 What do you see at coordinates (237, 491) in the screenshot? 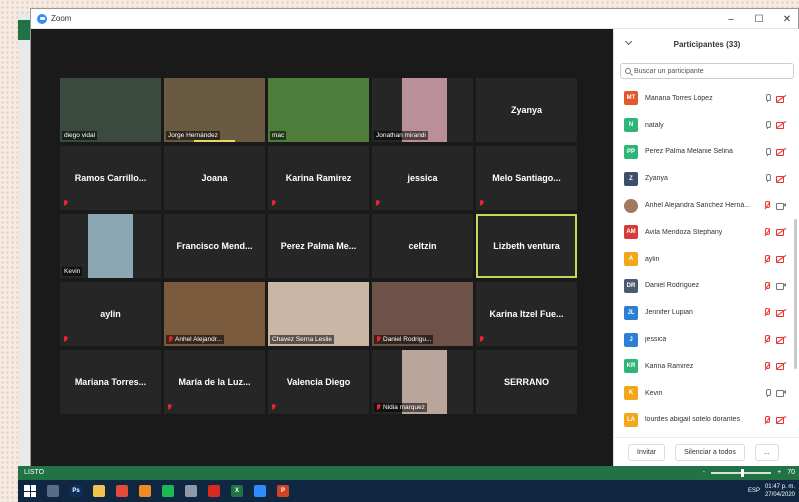
I see `excel-icon: X` at bounding box center [237, 491].